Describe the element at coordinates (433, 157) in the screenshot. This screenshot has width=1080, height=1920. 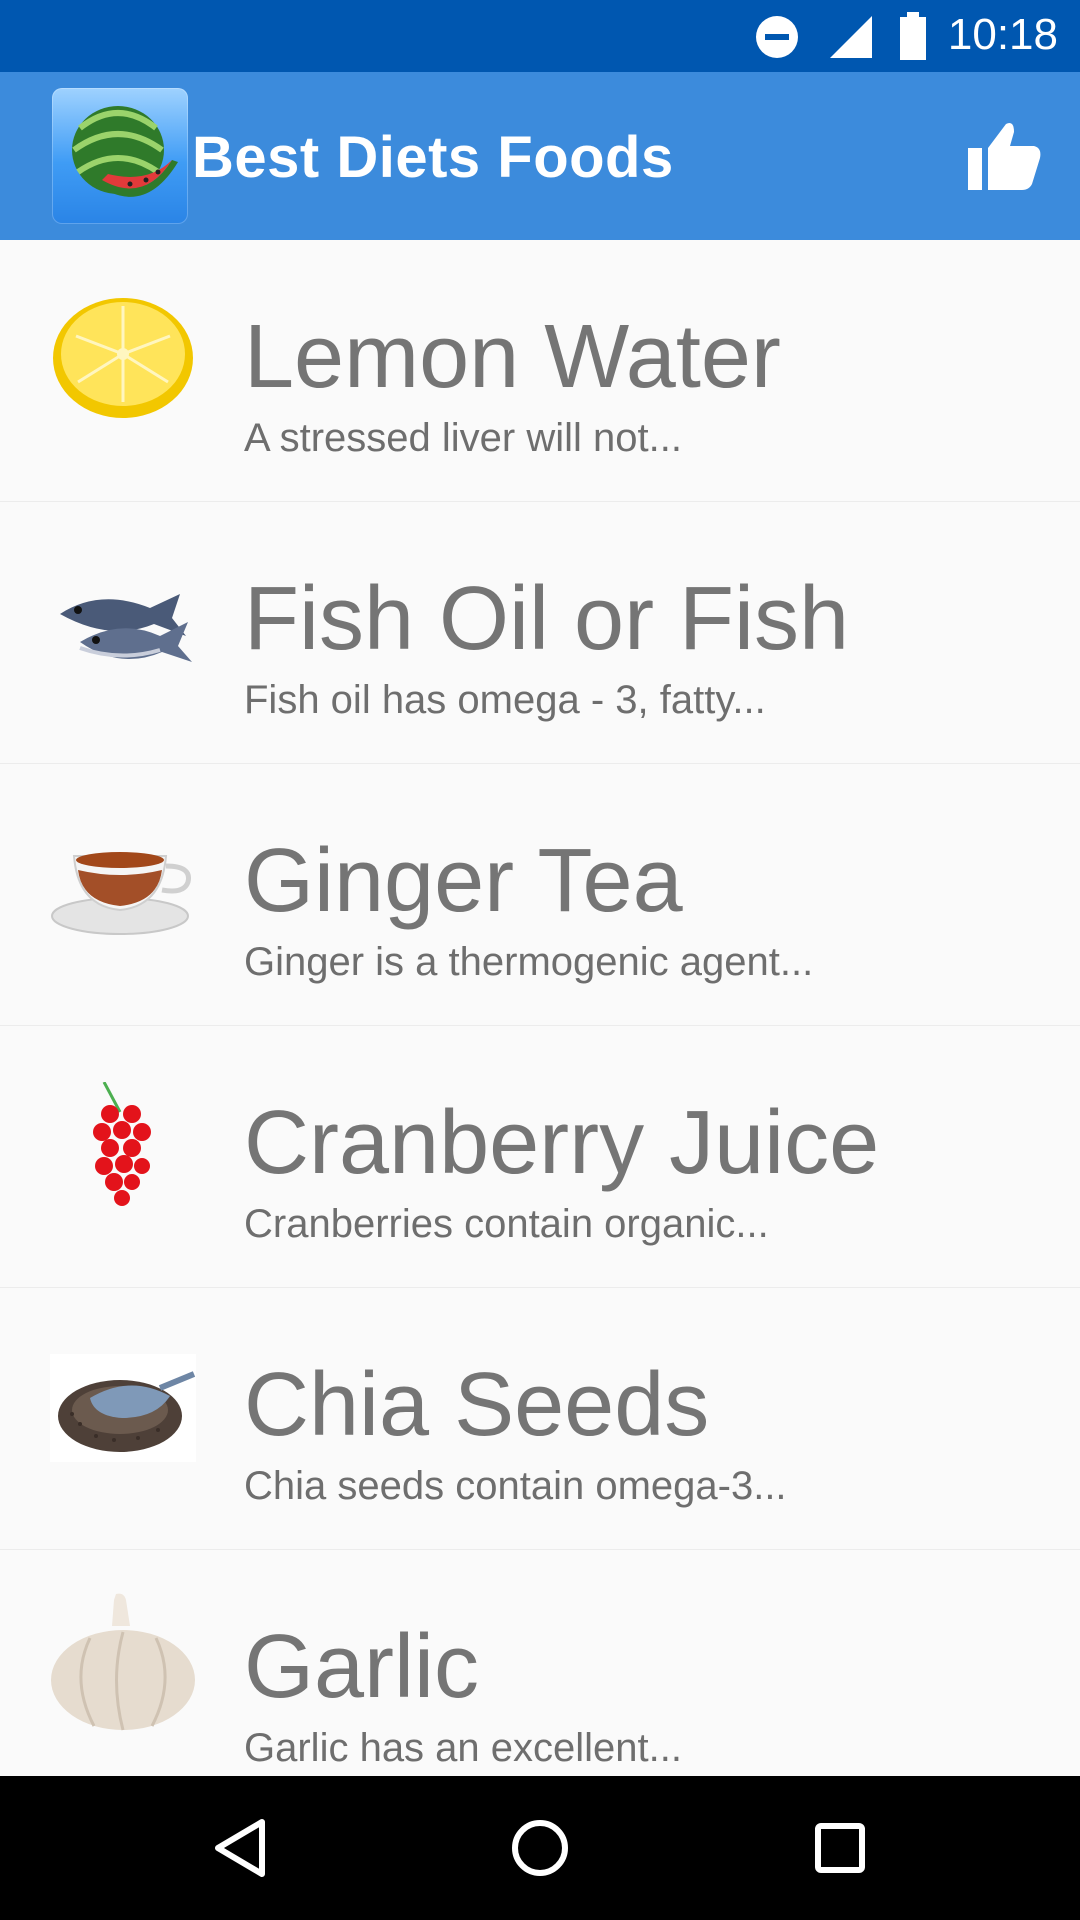
I see `app-title: Best Diets Foods` at that location.